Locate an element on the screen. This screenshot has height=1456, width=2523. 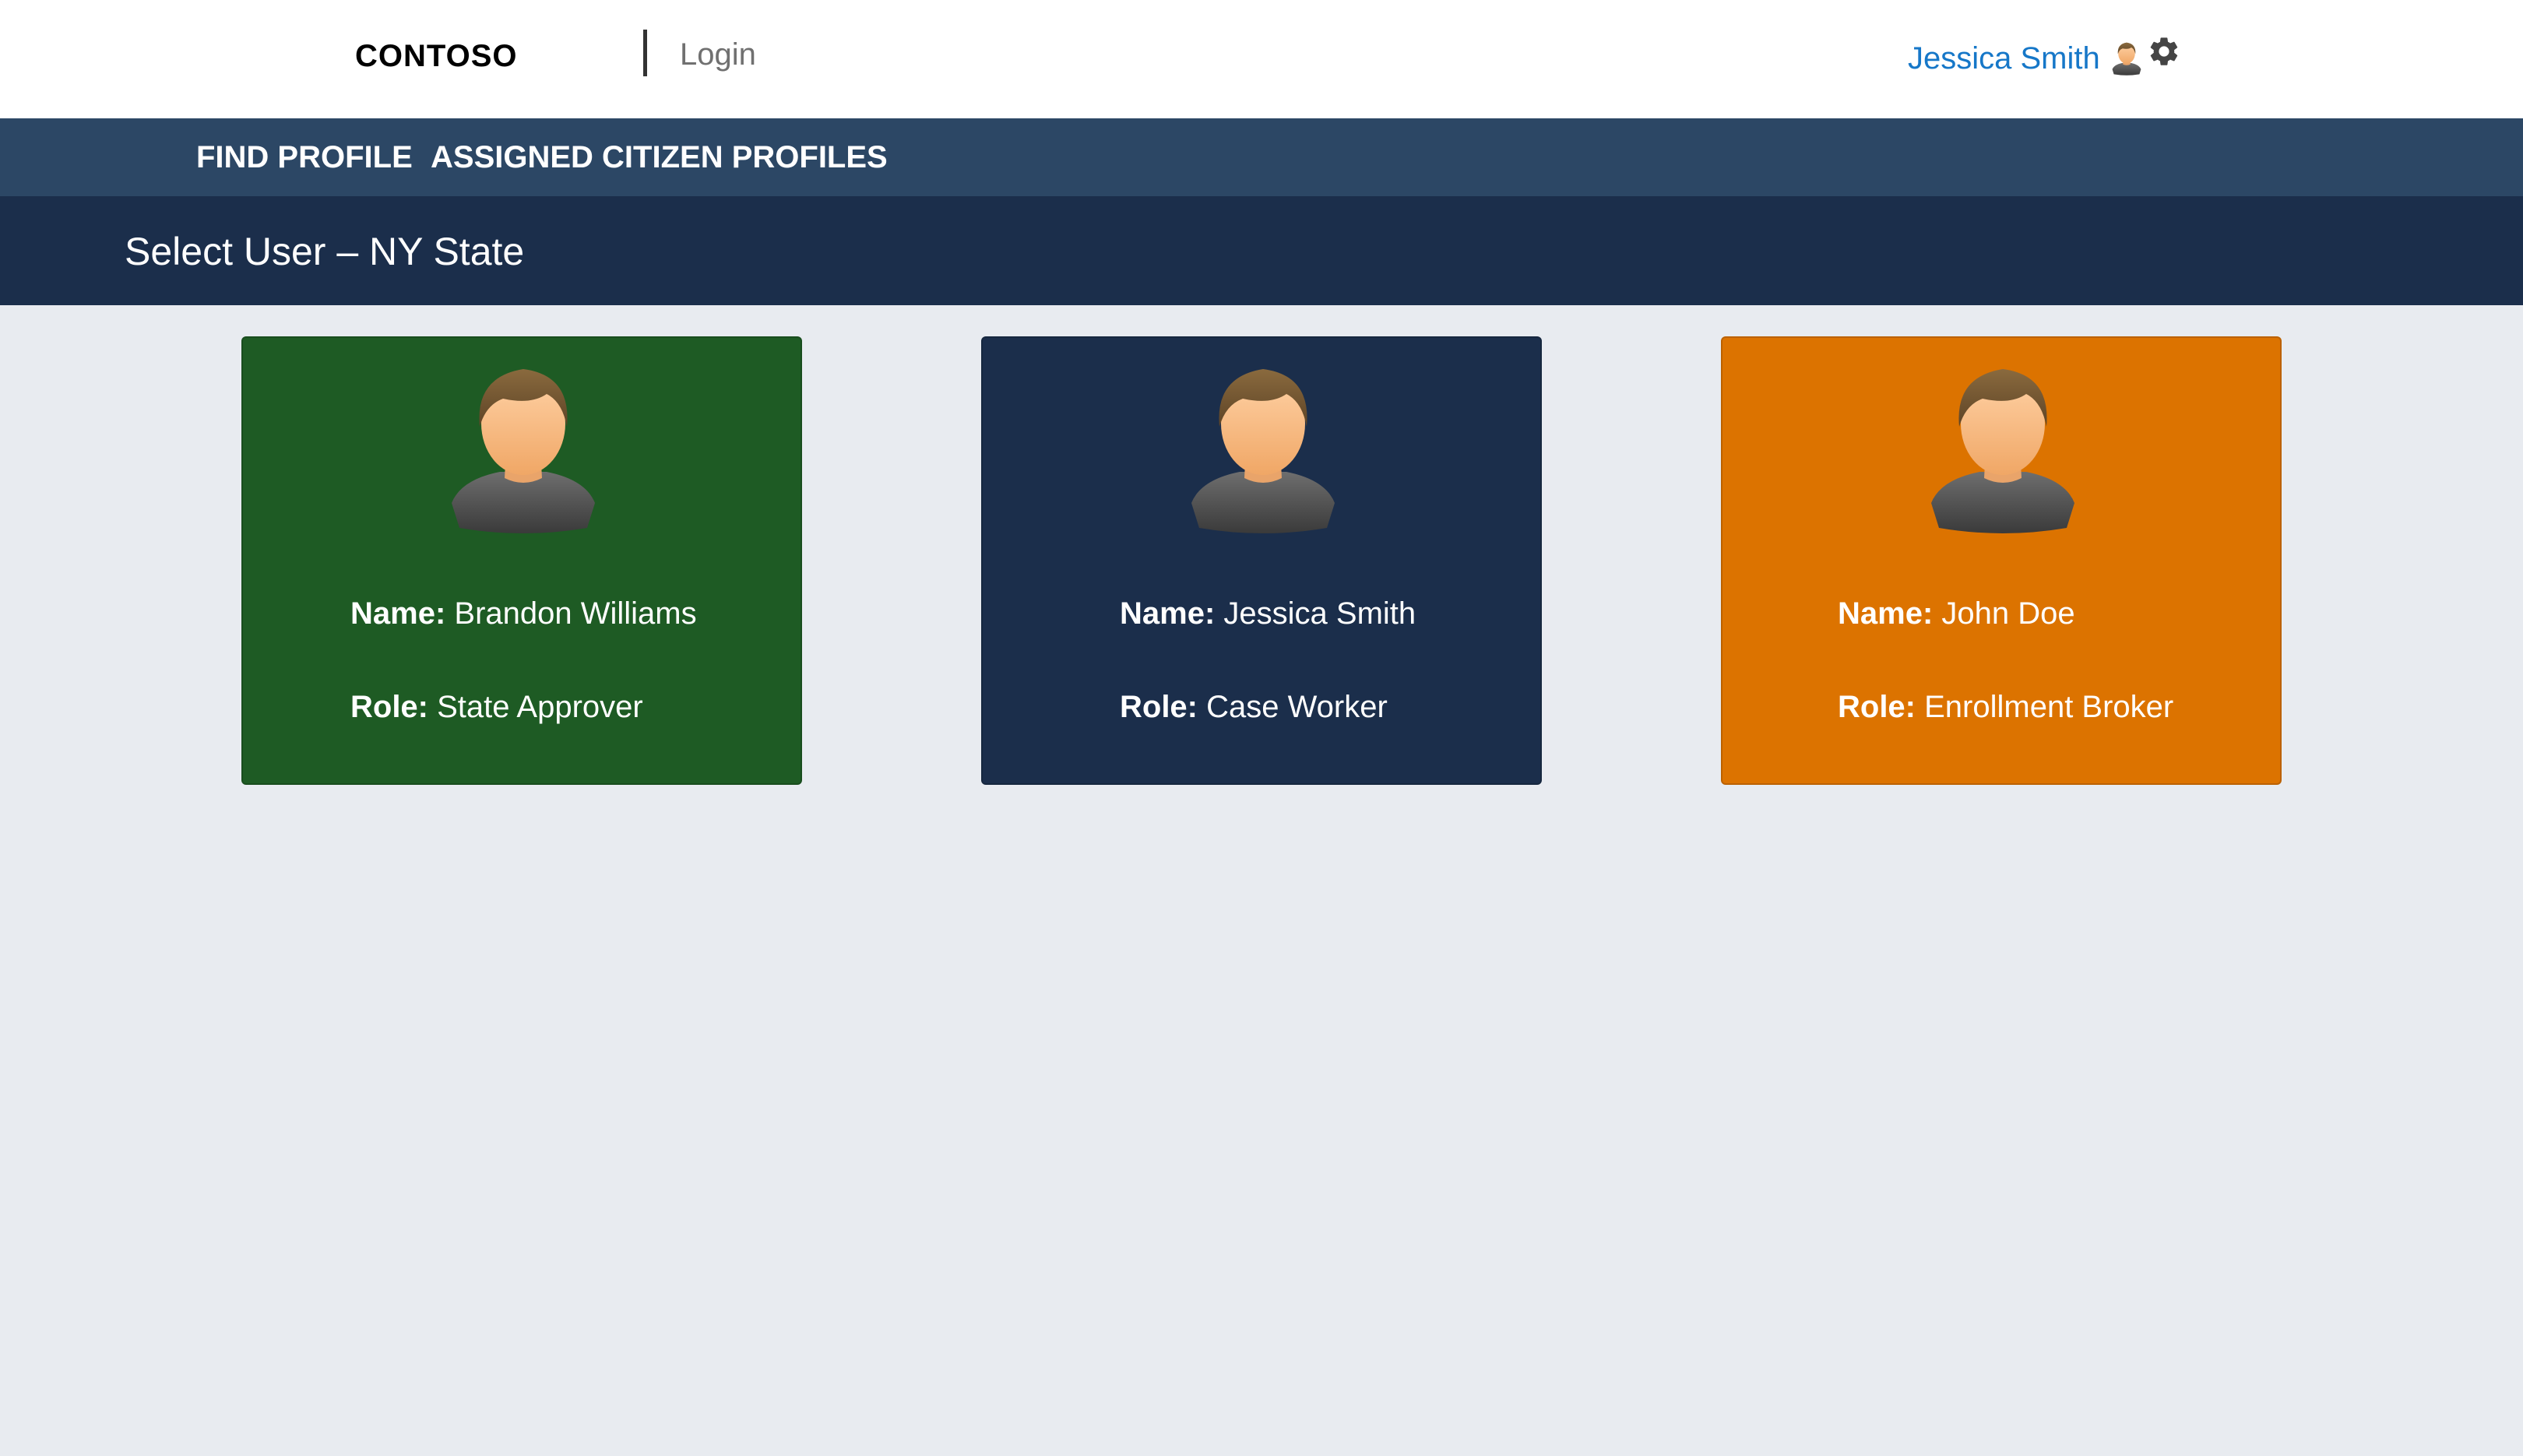
user-menu: Jessica Smith is located at coordinates (2044, 59).